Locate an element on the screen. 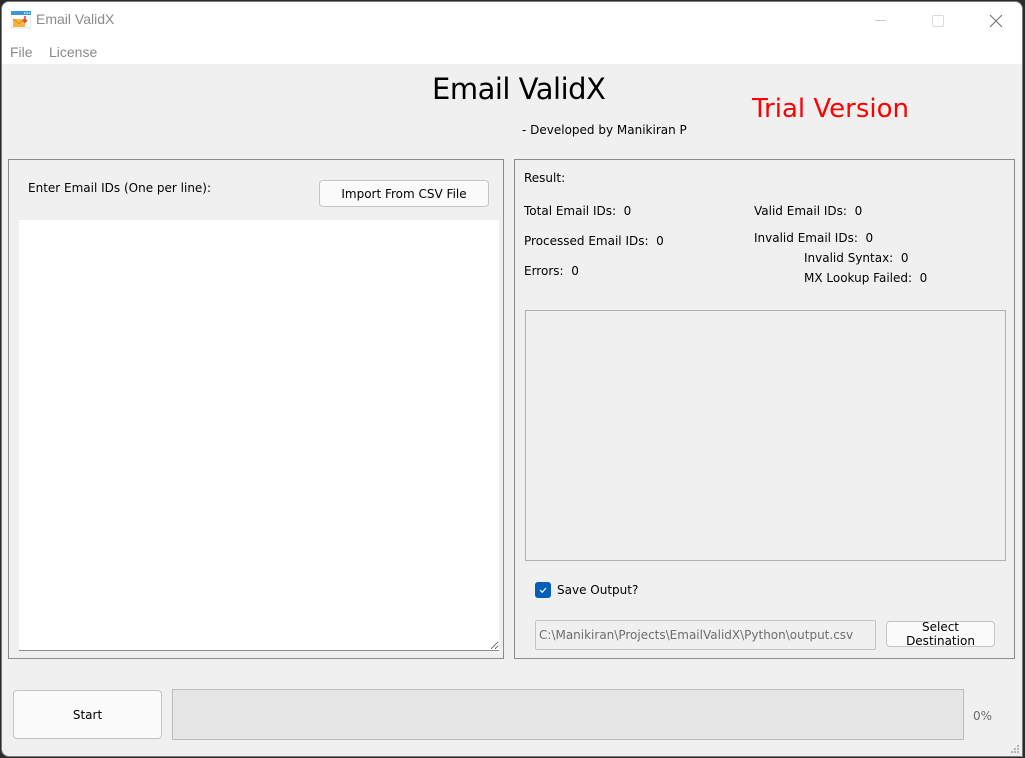 The height and width of the screenshot is (758, 1025). valid-email-ids-stat: Valid Email IDs: 0 is located at coordinates (808, 211).